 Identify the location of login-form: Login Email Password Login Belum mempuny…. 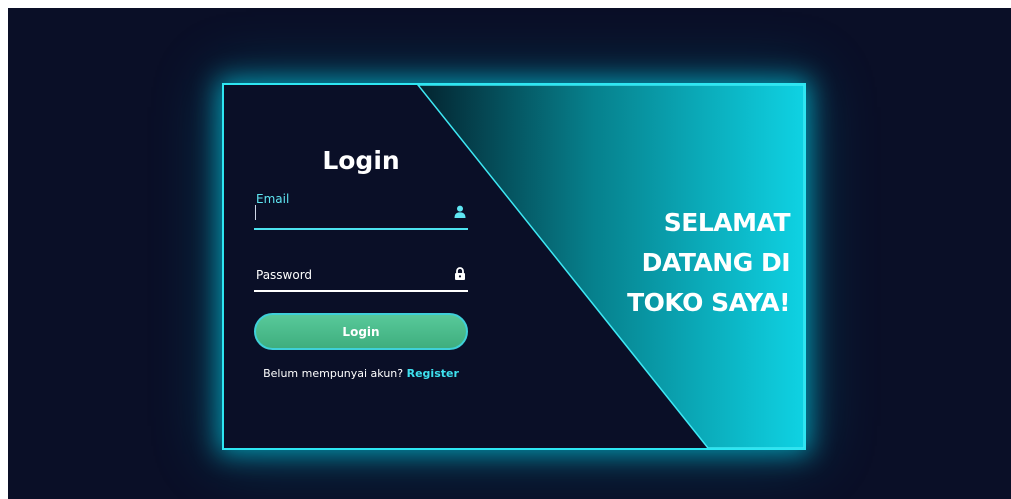
(361, 257).